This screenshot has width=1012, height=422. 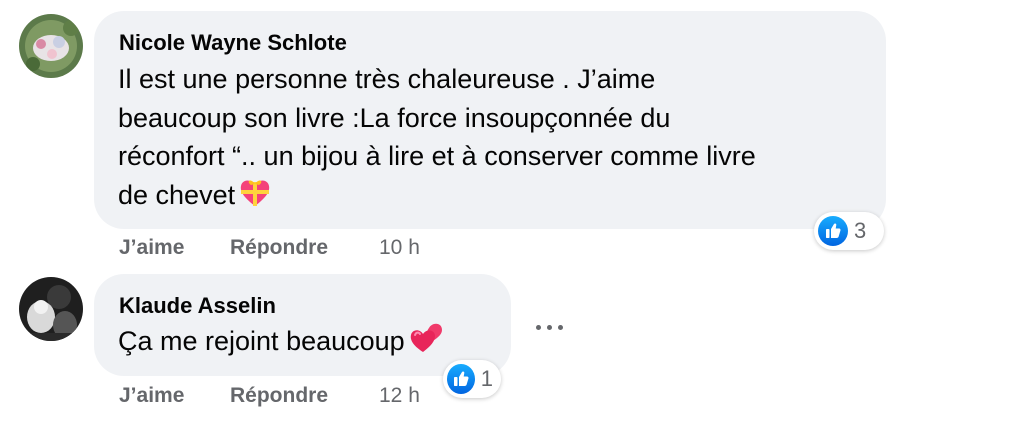 I want to click on comment-author: Klaude Asselin, so click(x=197, y=306).